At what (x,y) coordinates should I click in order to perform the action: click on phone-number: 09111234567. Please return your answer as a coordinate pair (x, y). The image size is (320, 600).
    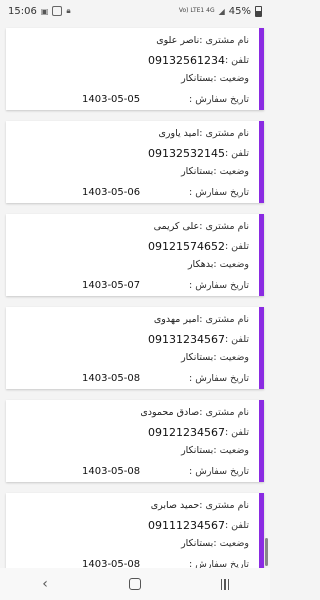
    Looking at the image, I should click on (186, 525).